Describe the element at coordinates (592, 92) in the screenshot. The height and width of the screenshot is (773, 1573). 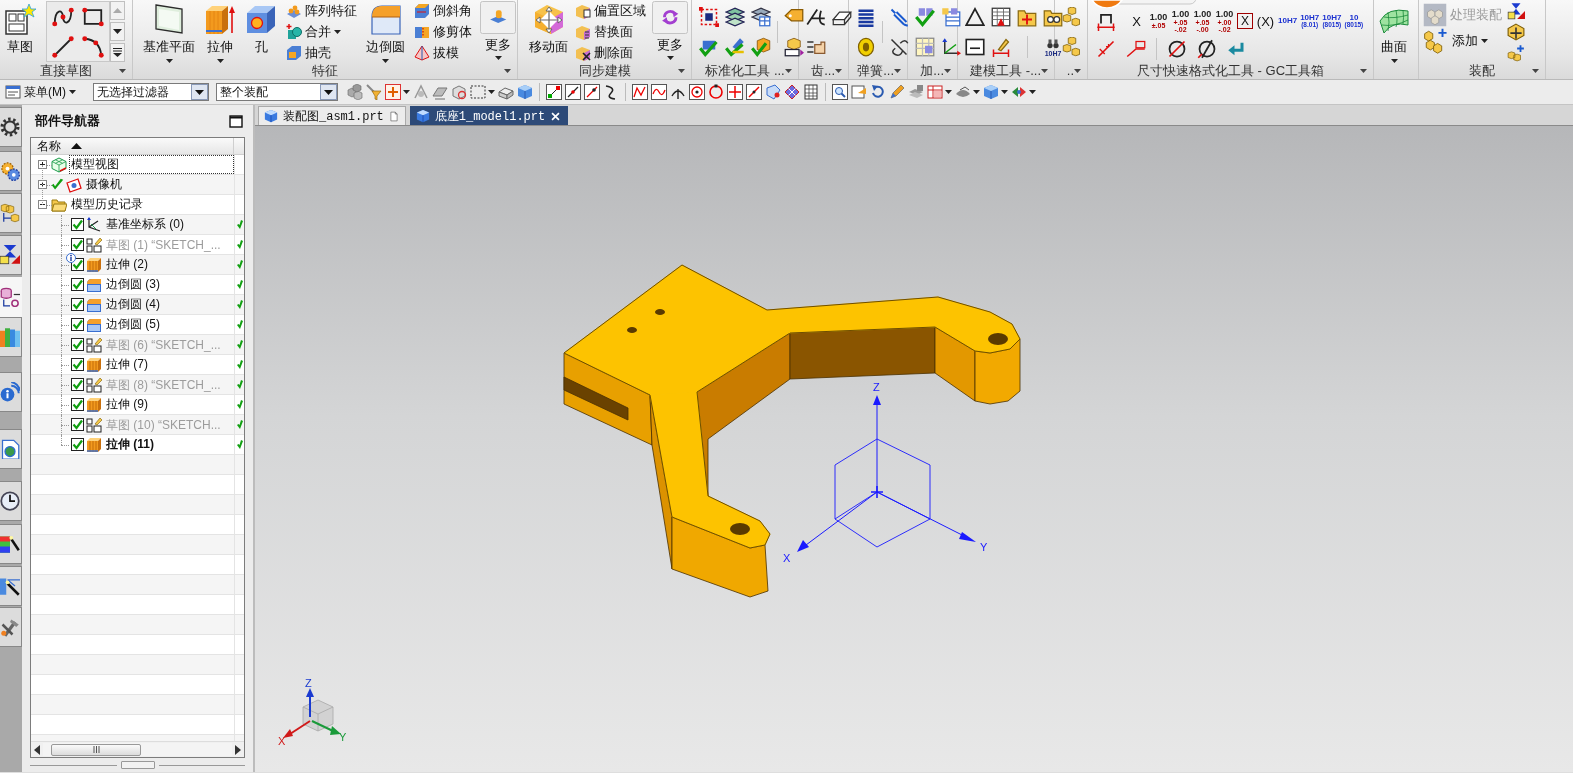
I see `point-on-line-icon` at that location.